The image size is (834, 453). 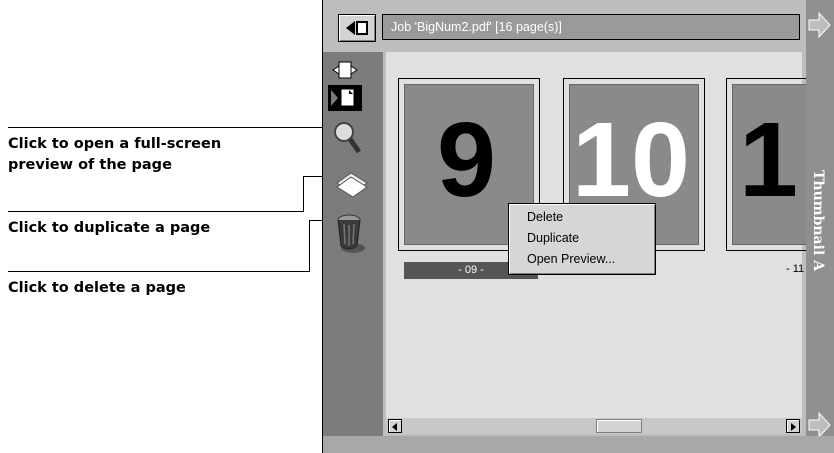 I want to click on callout-line-duplicate-v, so click(x=303, y=194).